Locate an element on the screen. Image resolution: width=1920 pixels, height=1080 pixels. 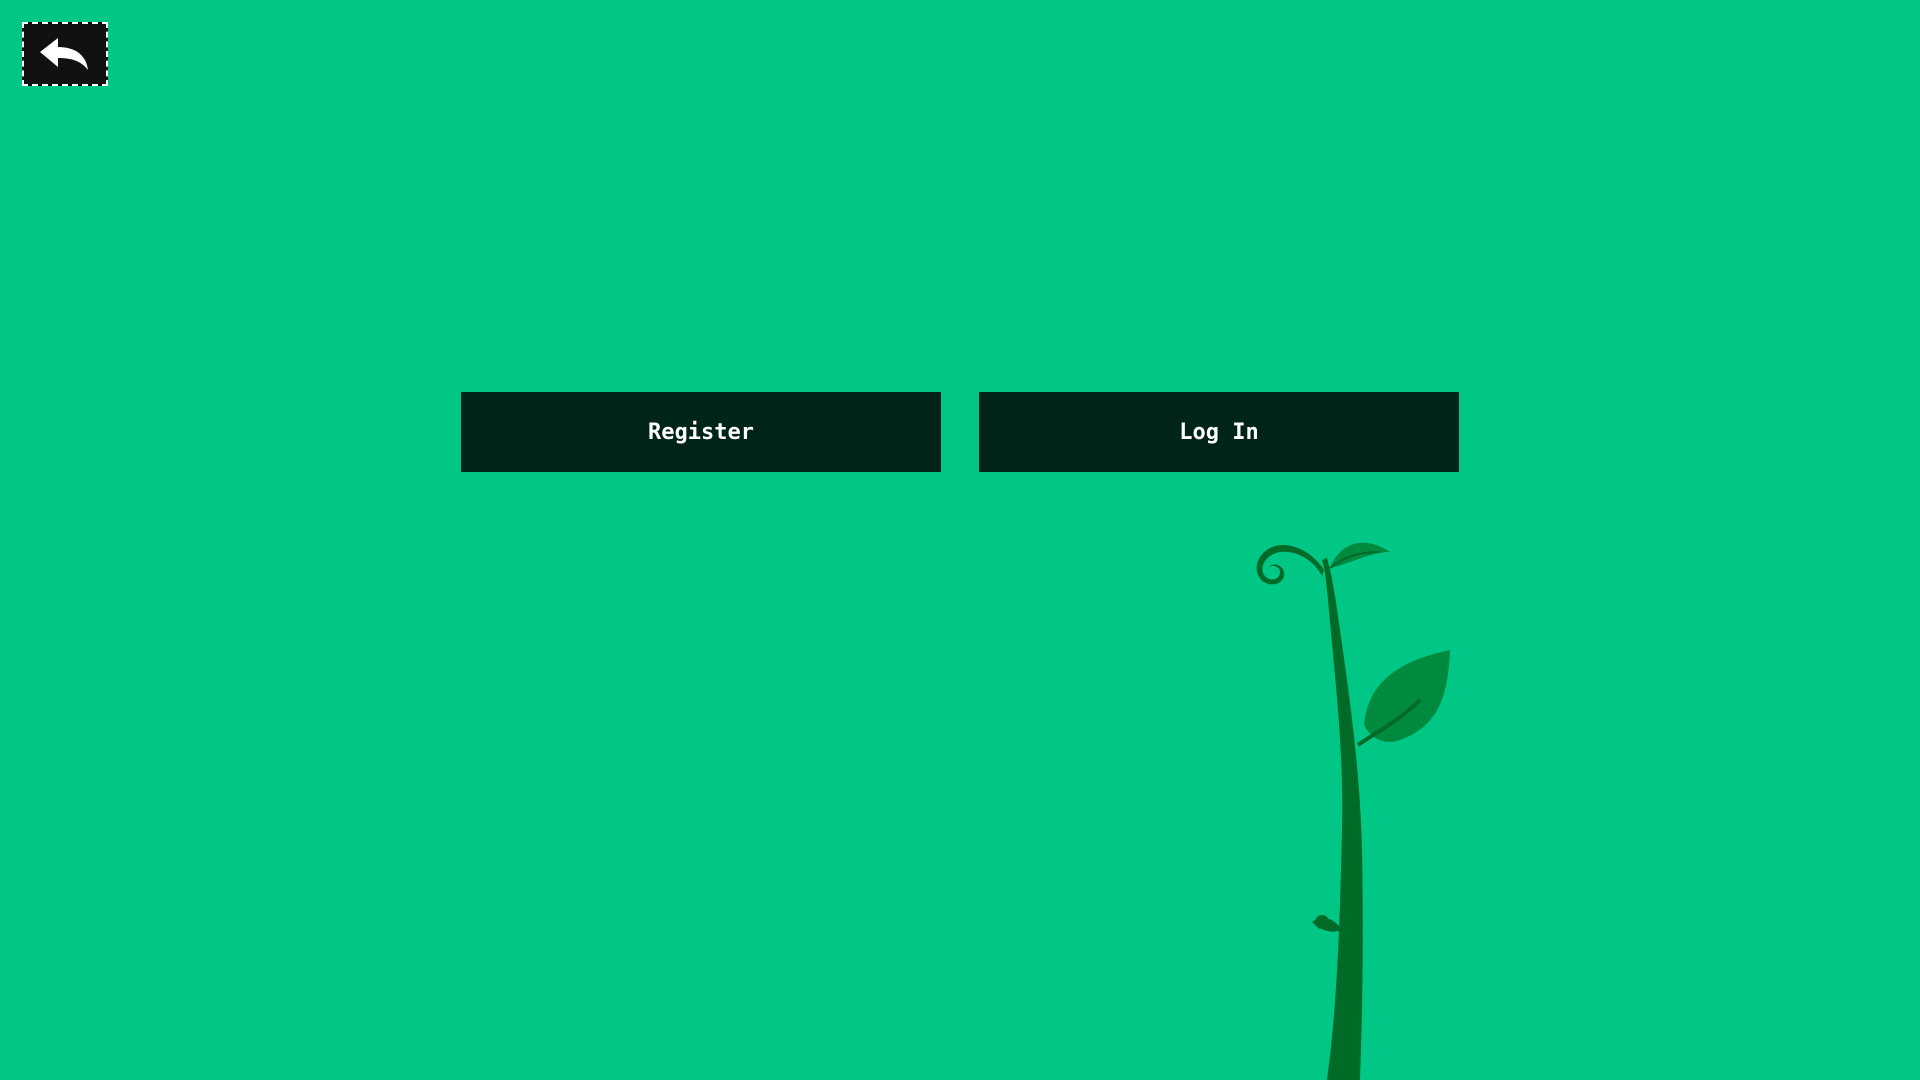
sprout-illustration is located at coordinates (1353, 811).